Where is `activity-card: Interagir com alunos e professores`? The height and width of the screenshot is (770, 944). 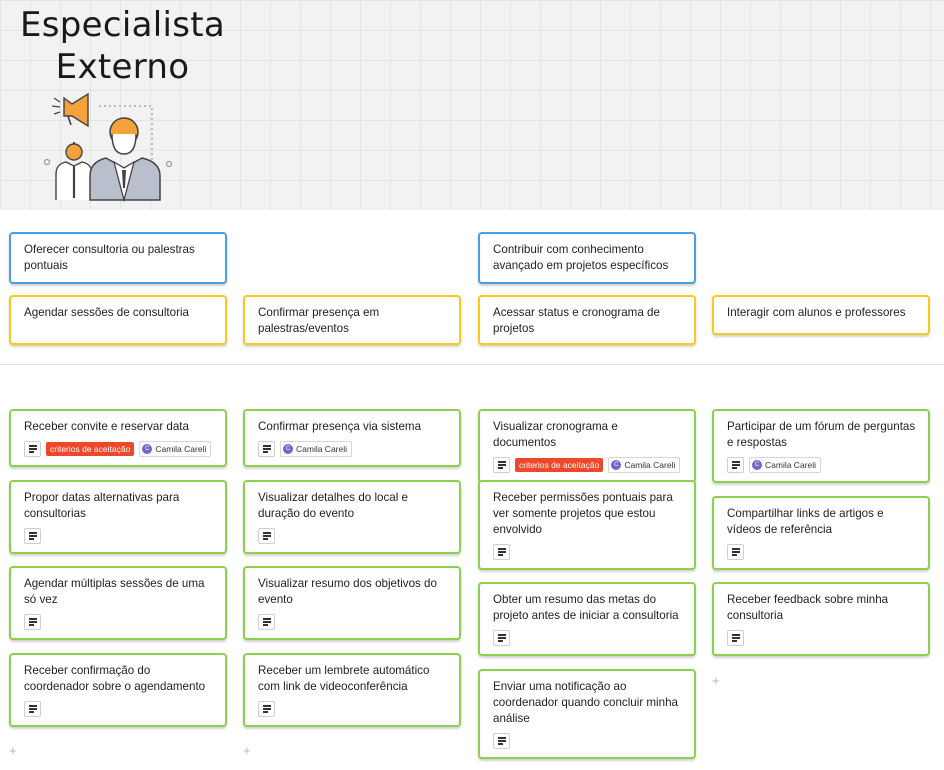 activity-card: Interagir com alunos e professores is located at coordinates (821, 315).